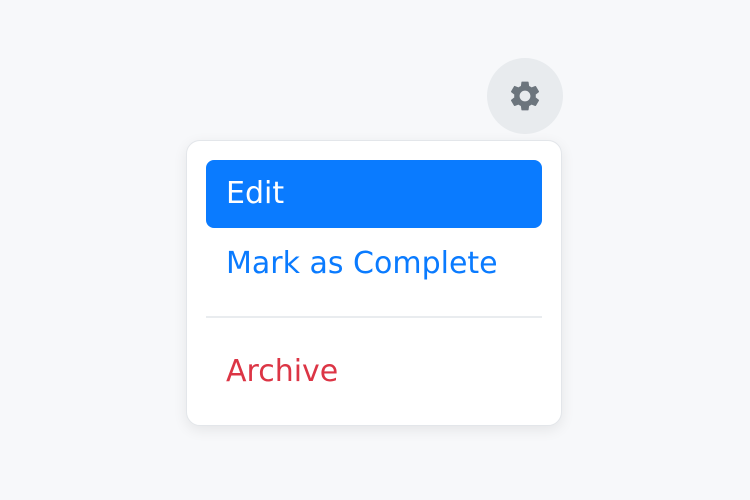 This screenshot has width=750, height=500. I want to click on menu-item-archive: Archive, so click(374, 372).